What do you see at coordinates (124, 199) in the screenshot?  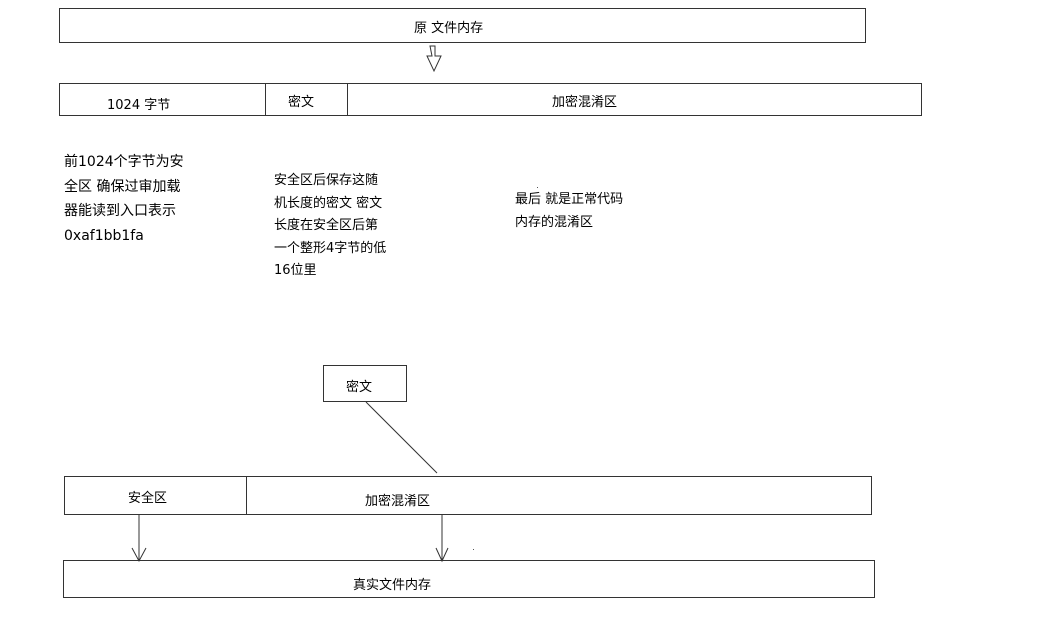 I see `safe-zone-note: 前1024个字节为安 全区 确保过审加载 器能读到入口表示 0xaf1bb1fa` at bounding box center [124, 199].